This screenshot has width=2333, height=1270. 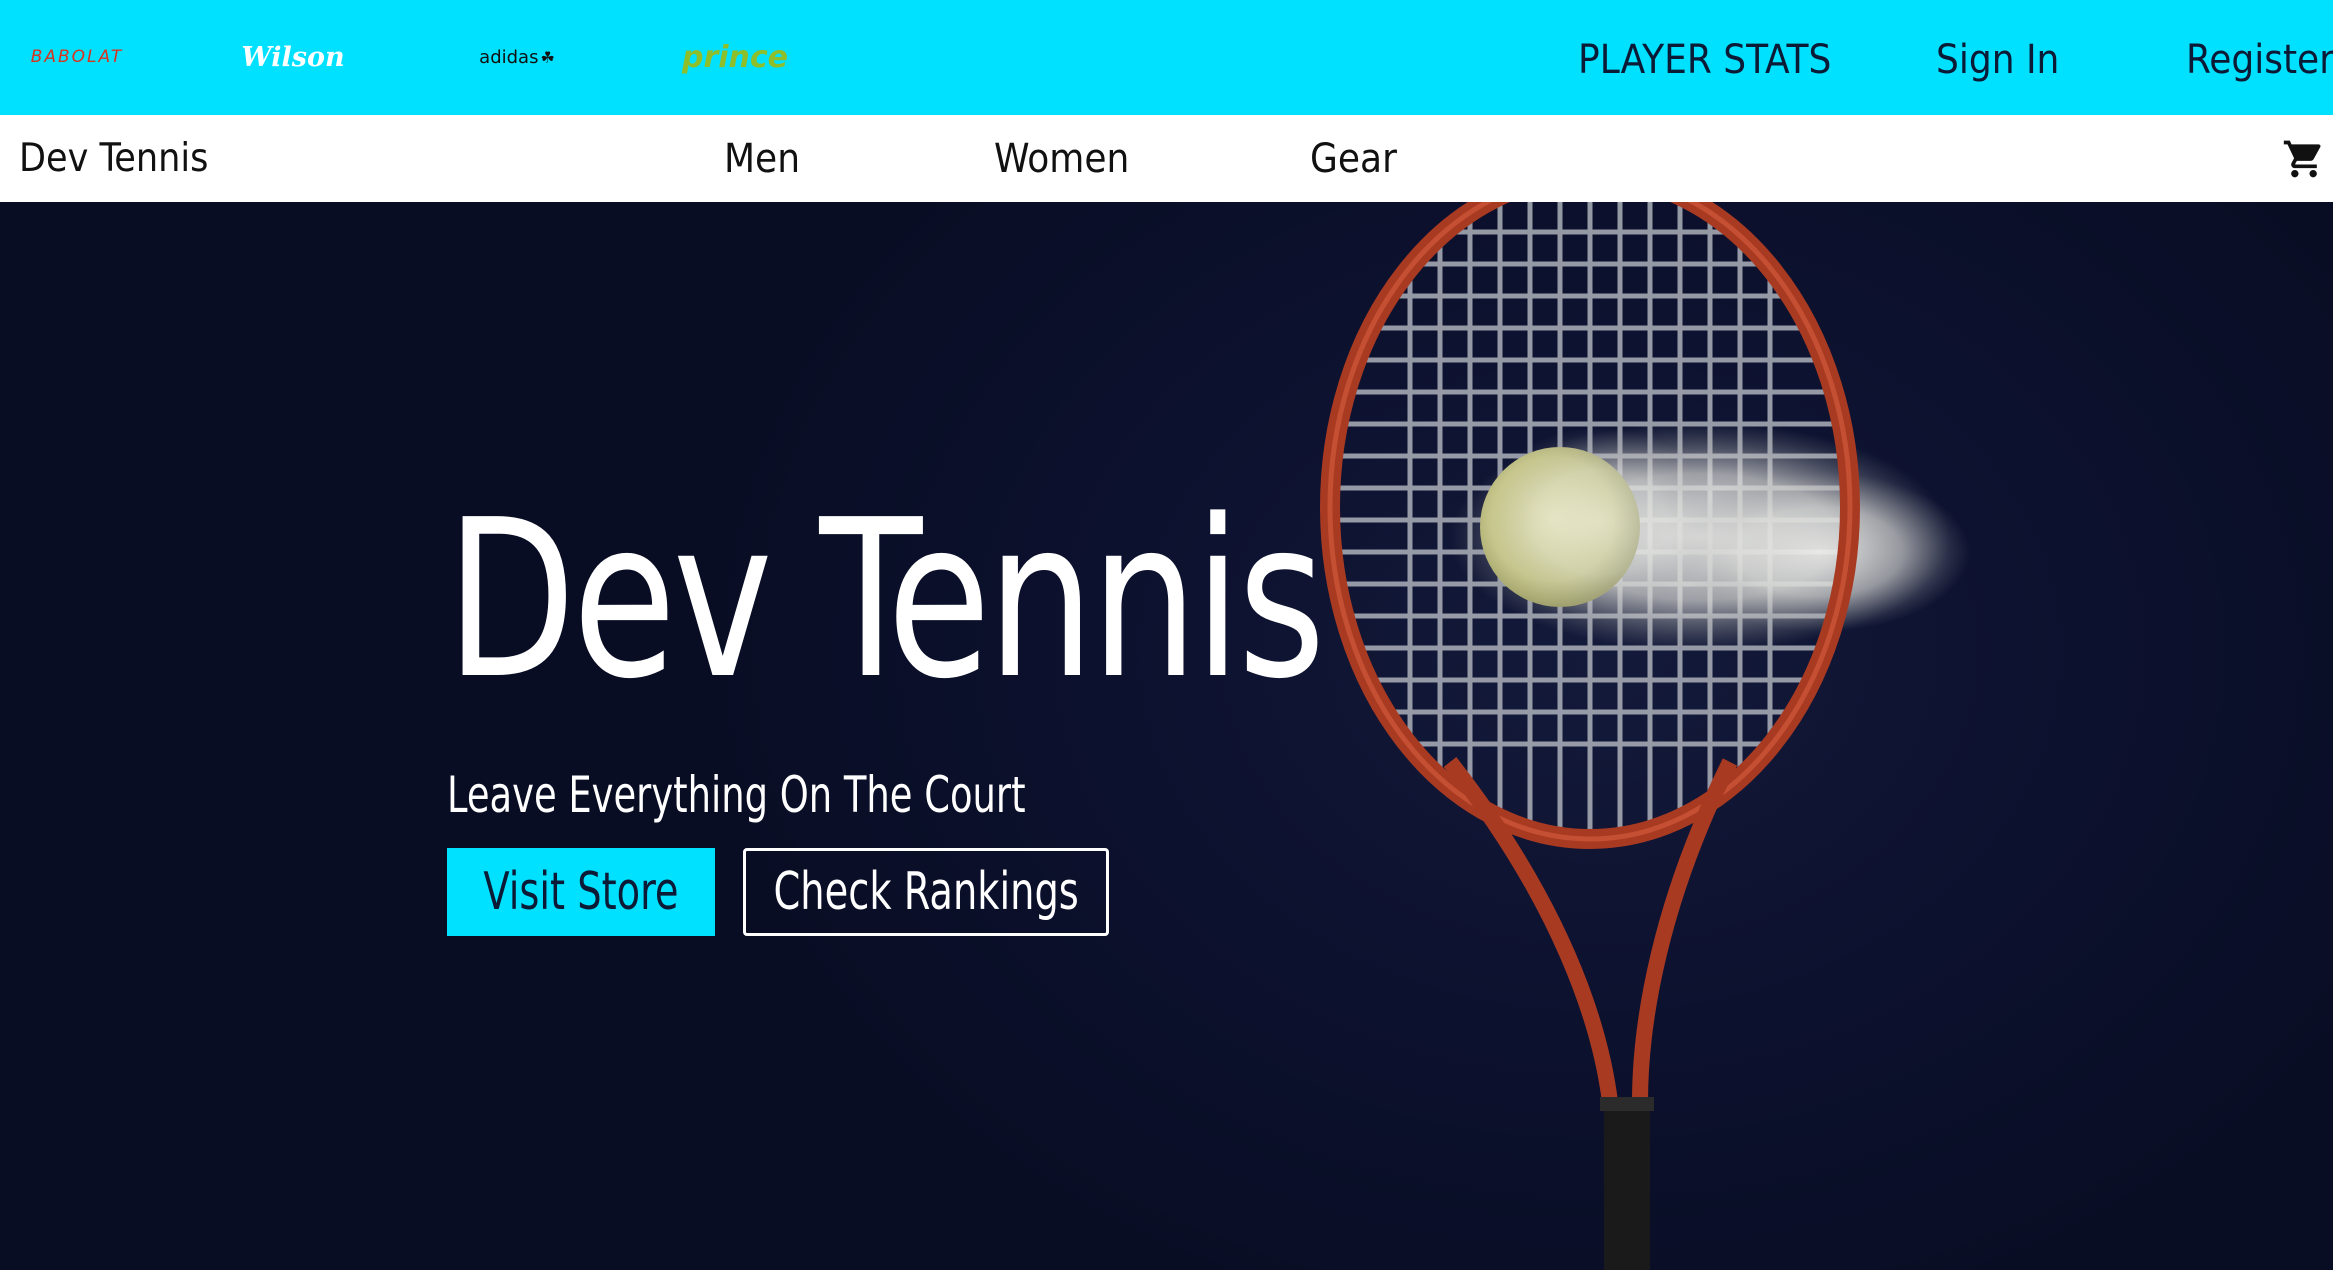 What do you see at coordinates (736, 795) in the screenshot?
I see `hero-subtitle: Leave Everything On The Court` at bounding box center [736, 795].